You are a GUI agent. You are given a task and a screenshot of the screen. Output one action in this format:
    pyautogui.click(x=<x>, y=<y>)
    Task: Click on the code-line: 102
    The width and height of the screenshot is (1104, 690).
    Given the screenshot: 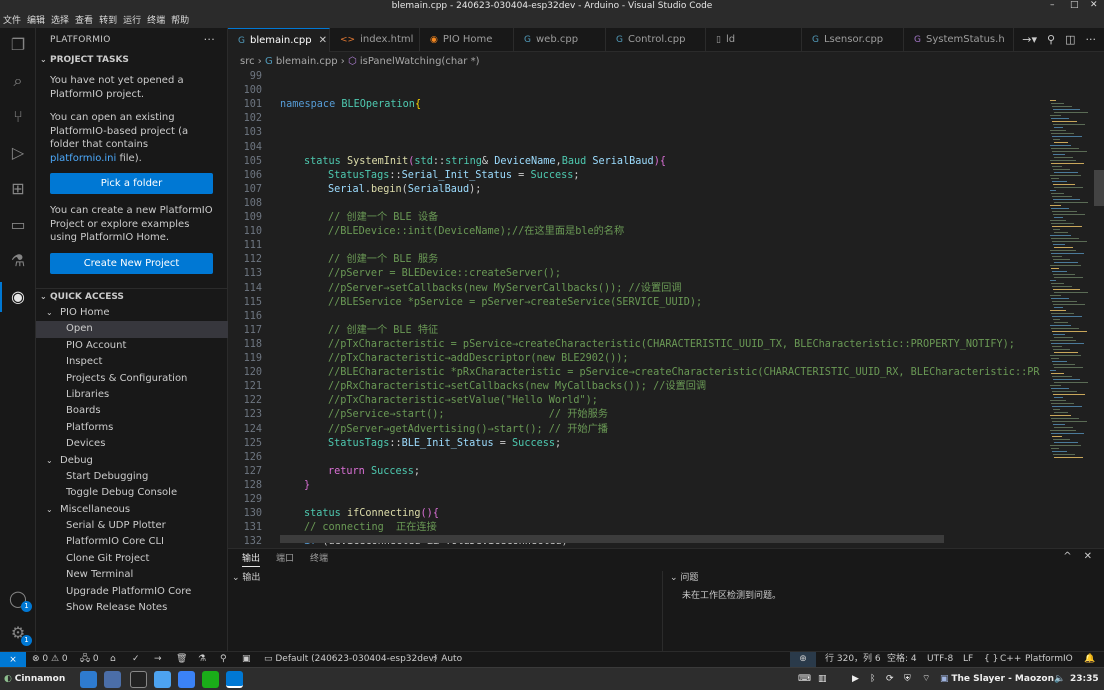 What is the action you would take?
    pyautogui.click(x=637, y=119)
    